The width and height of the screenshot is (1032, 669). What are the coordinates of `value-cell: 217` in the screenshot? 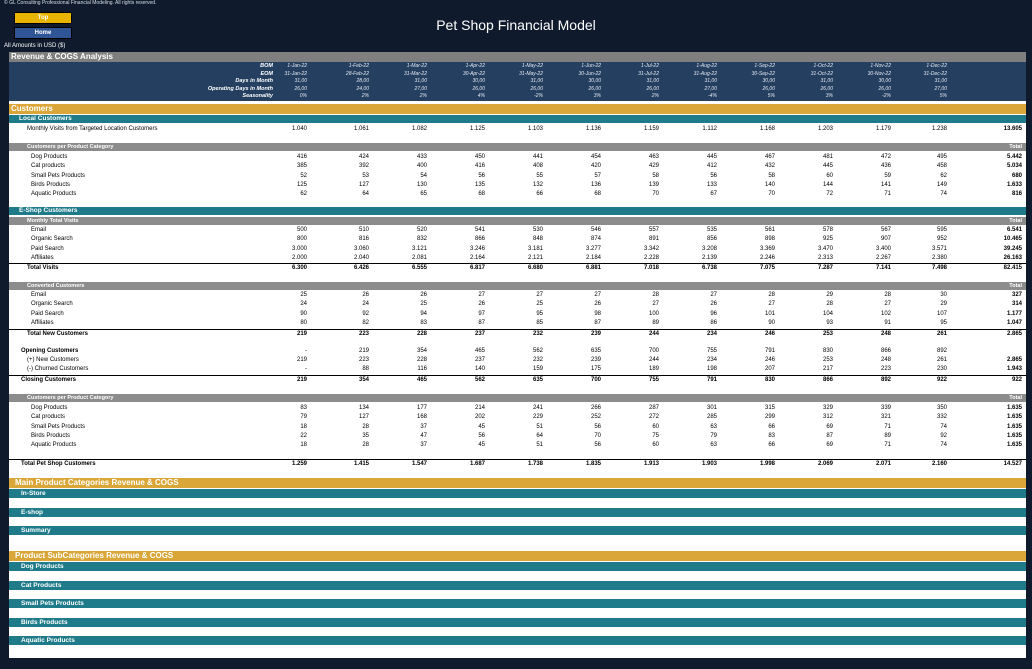 It's located at (828, 369).